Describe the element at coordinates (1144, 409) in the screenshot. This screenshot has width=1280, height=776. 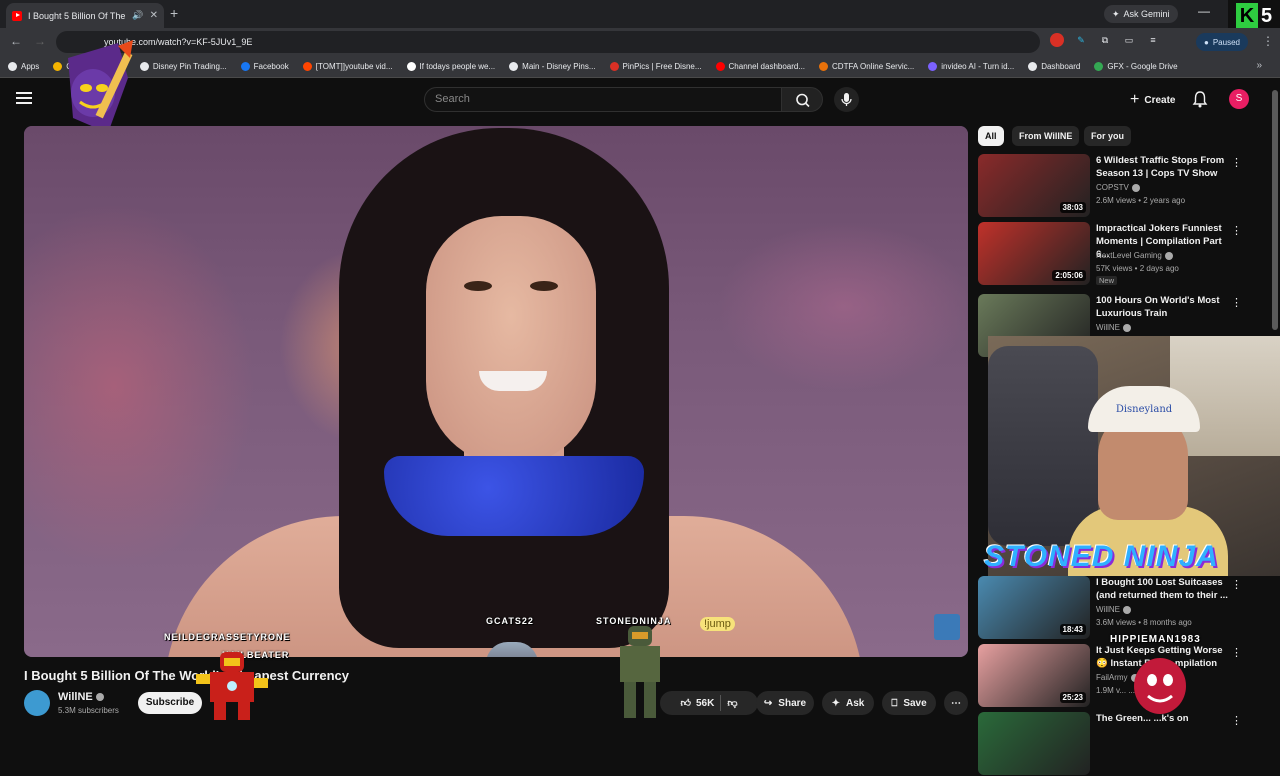
I see `webcam-hat-text: Disneyland` at that location.